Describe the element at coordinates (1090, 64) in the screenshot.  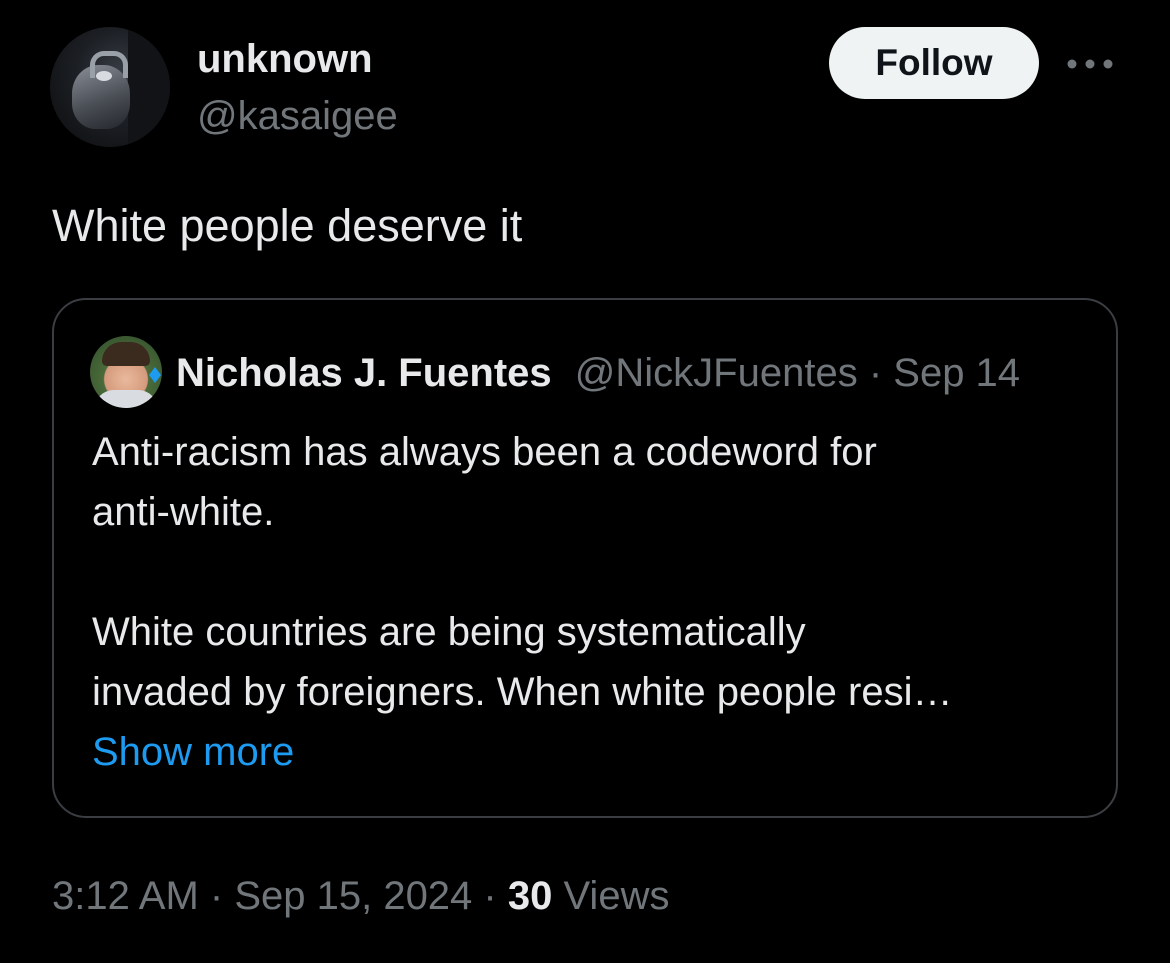
I see `more-dots-icon` at that location.